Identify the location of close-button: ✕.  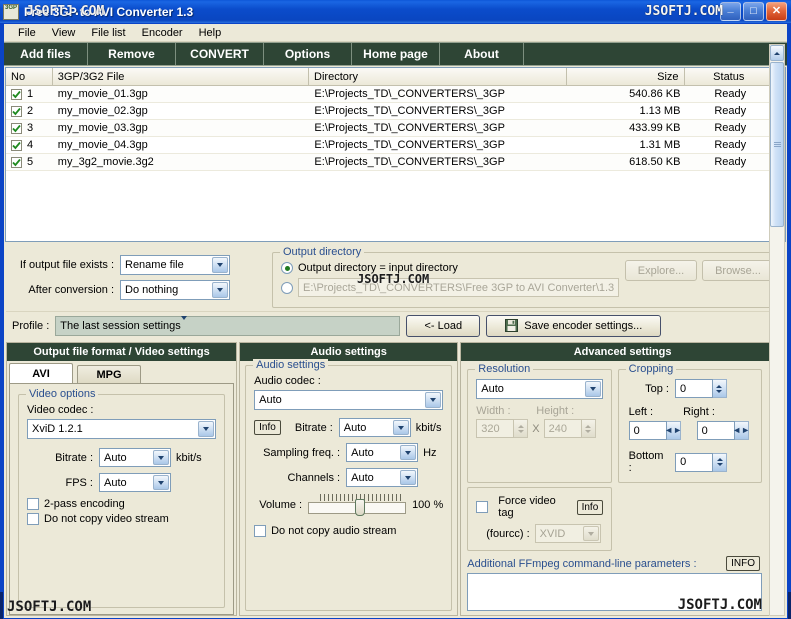
(776, 11).